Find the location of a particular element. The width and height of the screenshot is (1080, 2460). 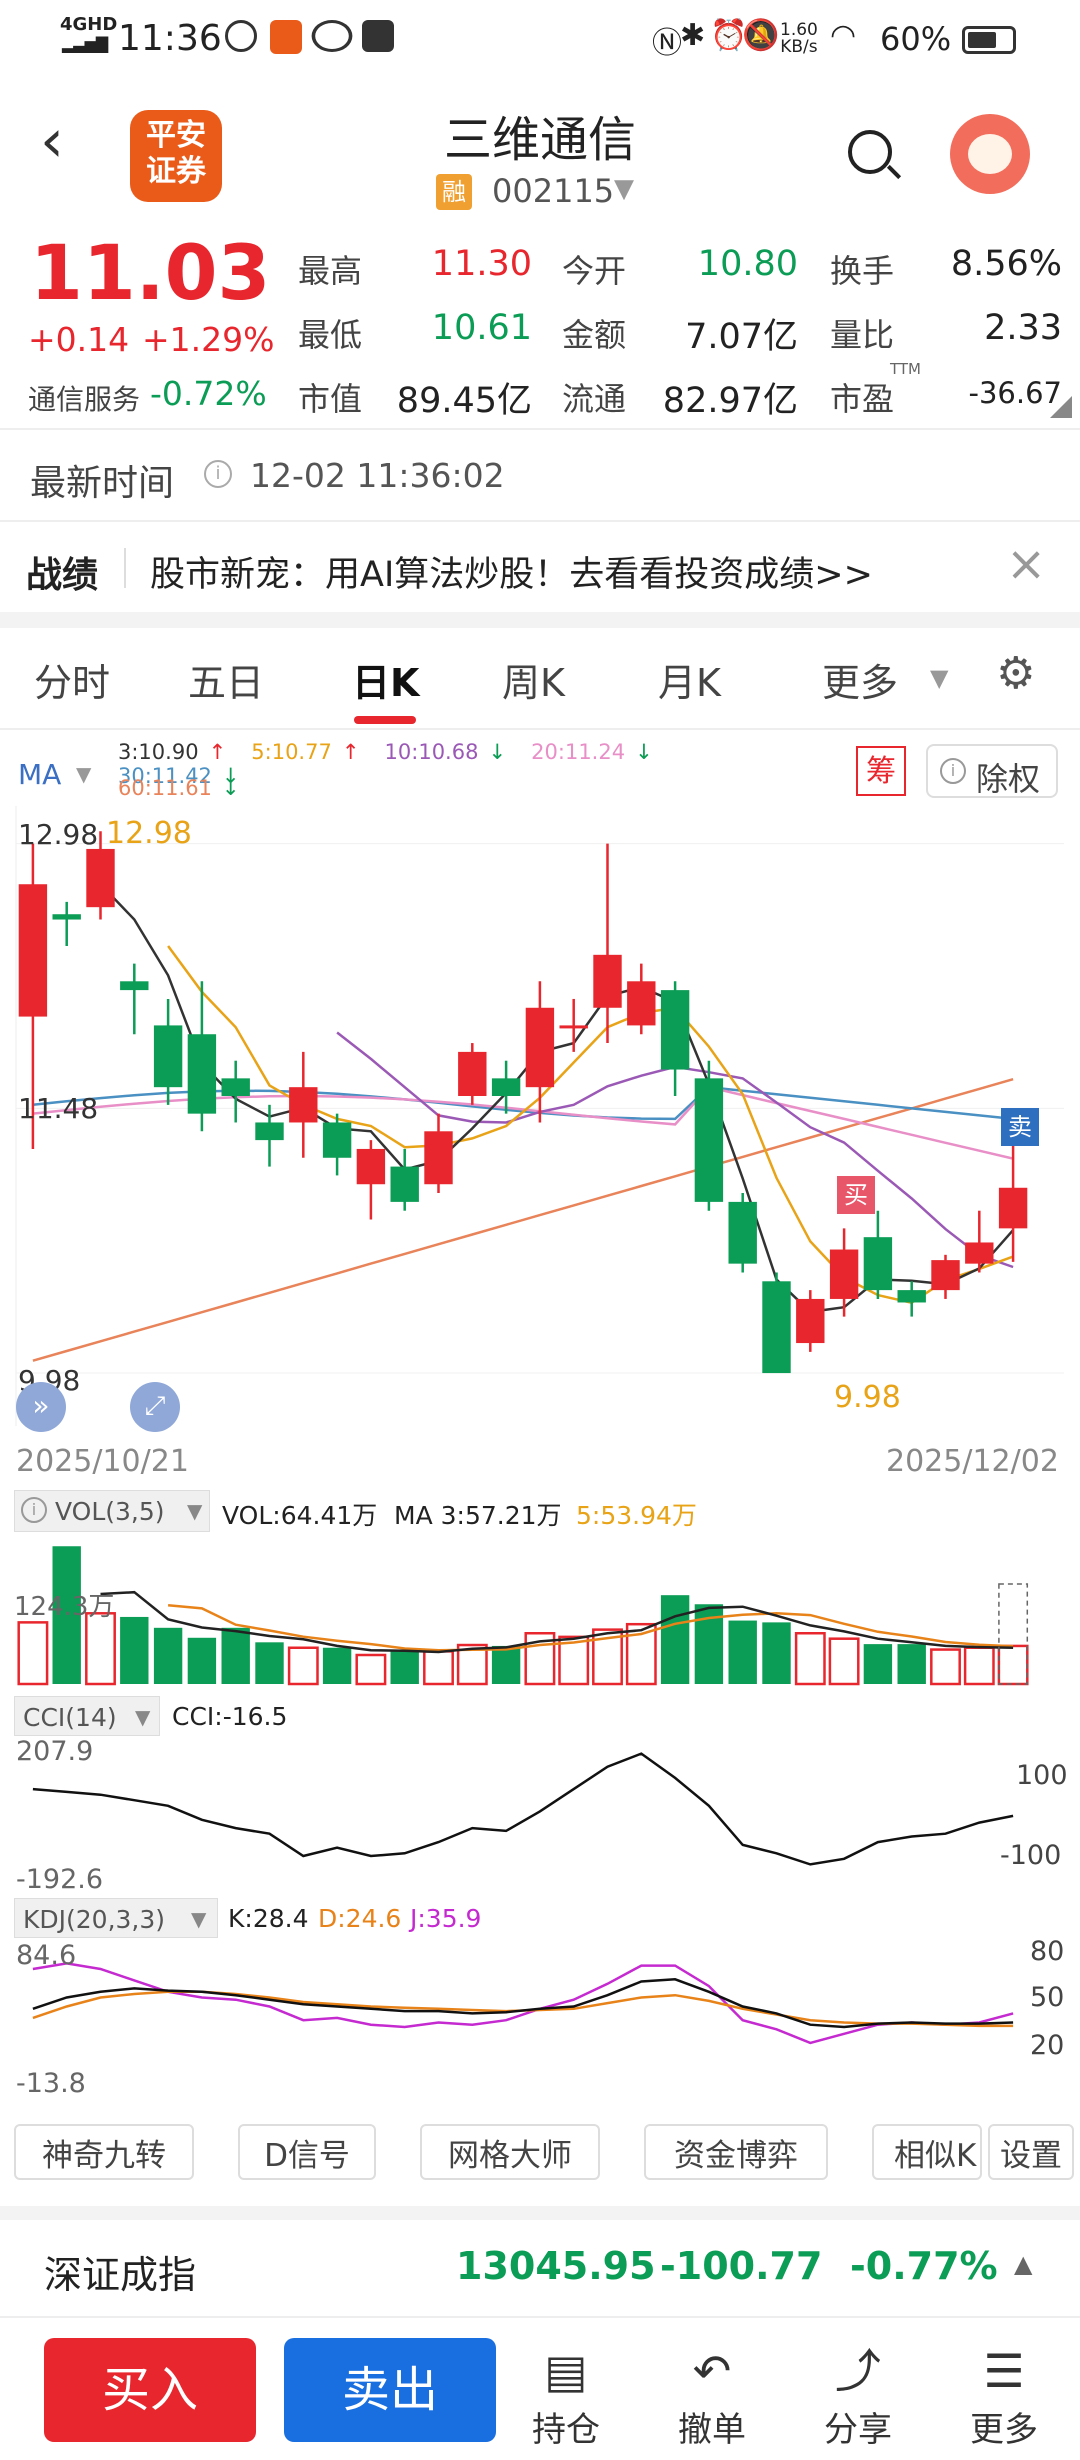

nav-share: ⤴ 分享 is located at coordinates (858, 2395).